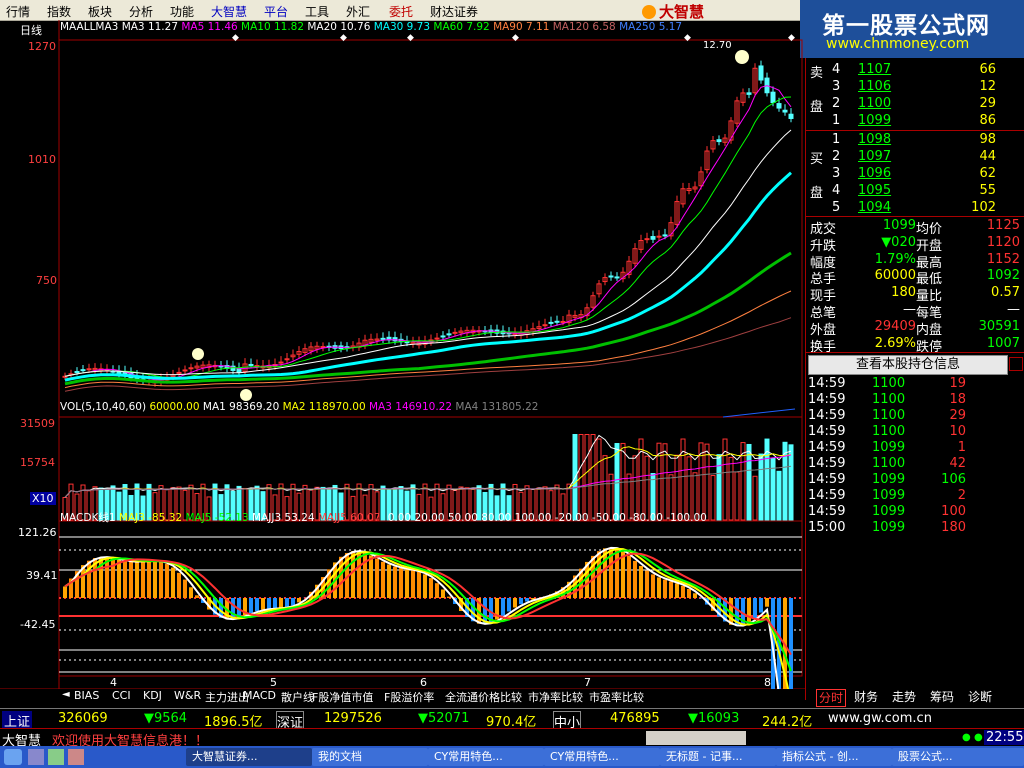 This screenshot has width=1024, height=768. Describe the element at coordinates (836, 173) in the screenshot. I see `bid-level: 3` at that location.